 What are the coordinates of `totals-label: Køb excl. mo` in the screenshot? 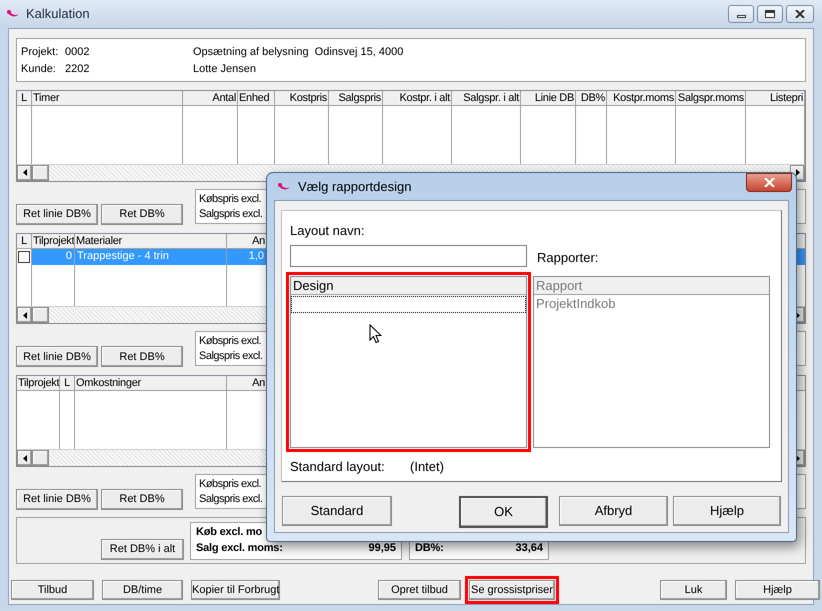 It's located at (229, 532).